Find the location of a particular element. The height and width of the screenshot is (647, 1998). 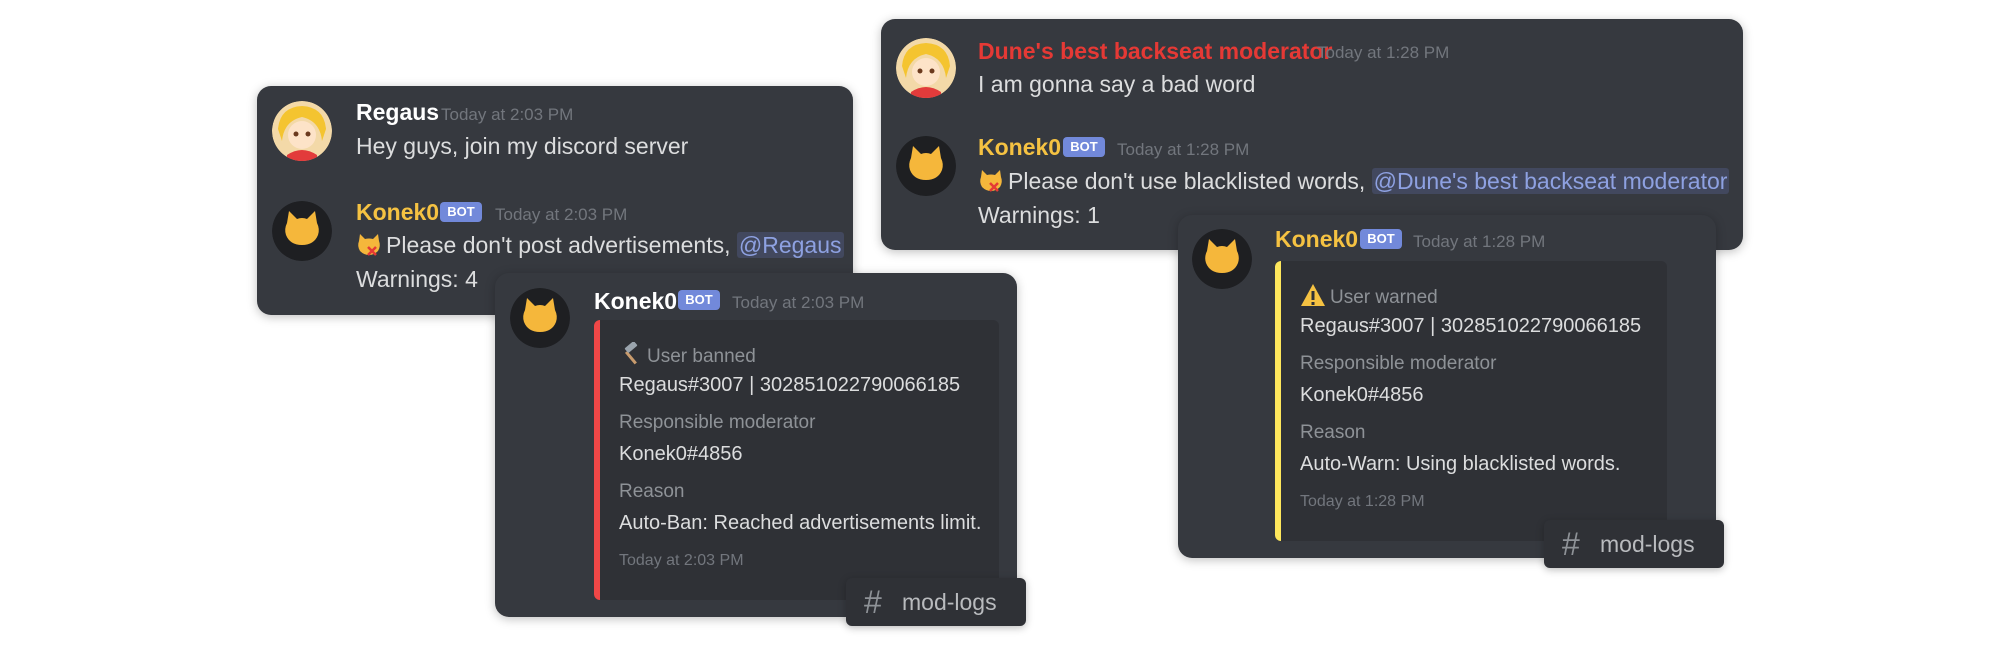

message-body: Please don't post advertisements, is located at coordinates (561, 245).